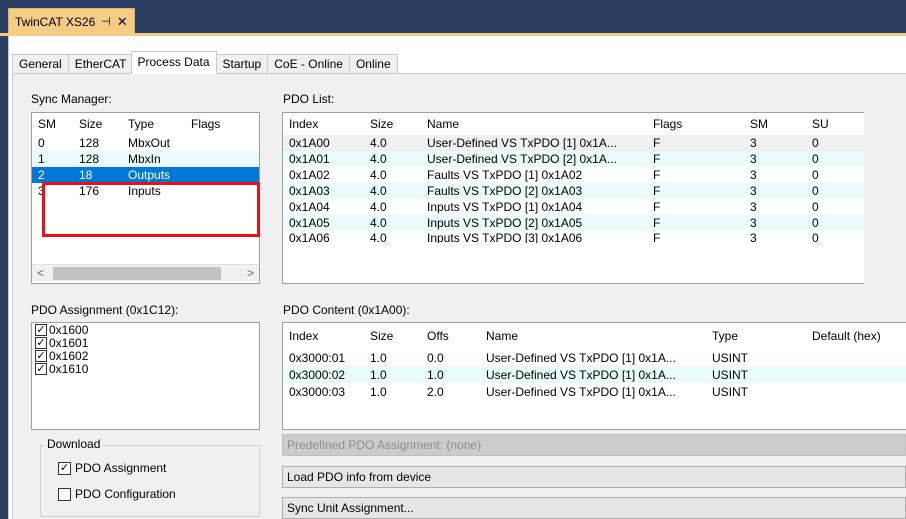 The height and width of the screenshot is (519, 906). What do you see at coordinates (71, 99) in the screenshot?
I see `sync-manager-label: Sync Manager:` at bounding box center [71, 99].